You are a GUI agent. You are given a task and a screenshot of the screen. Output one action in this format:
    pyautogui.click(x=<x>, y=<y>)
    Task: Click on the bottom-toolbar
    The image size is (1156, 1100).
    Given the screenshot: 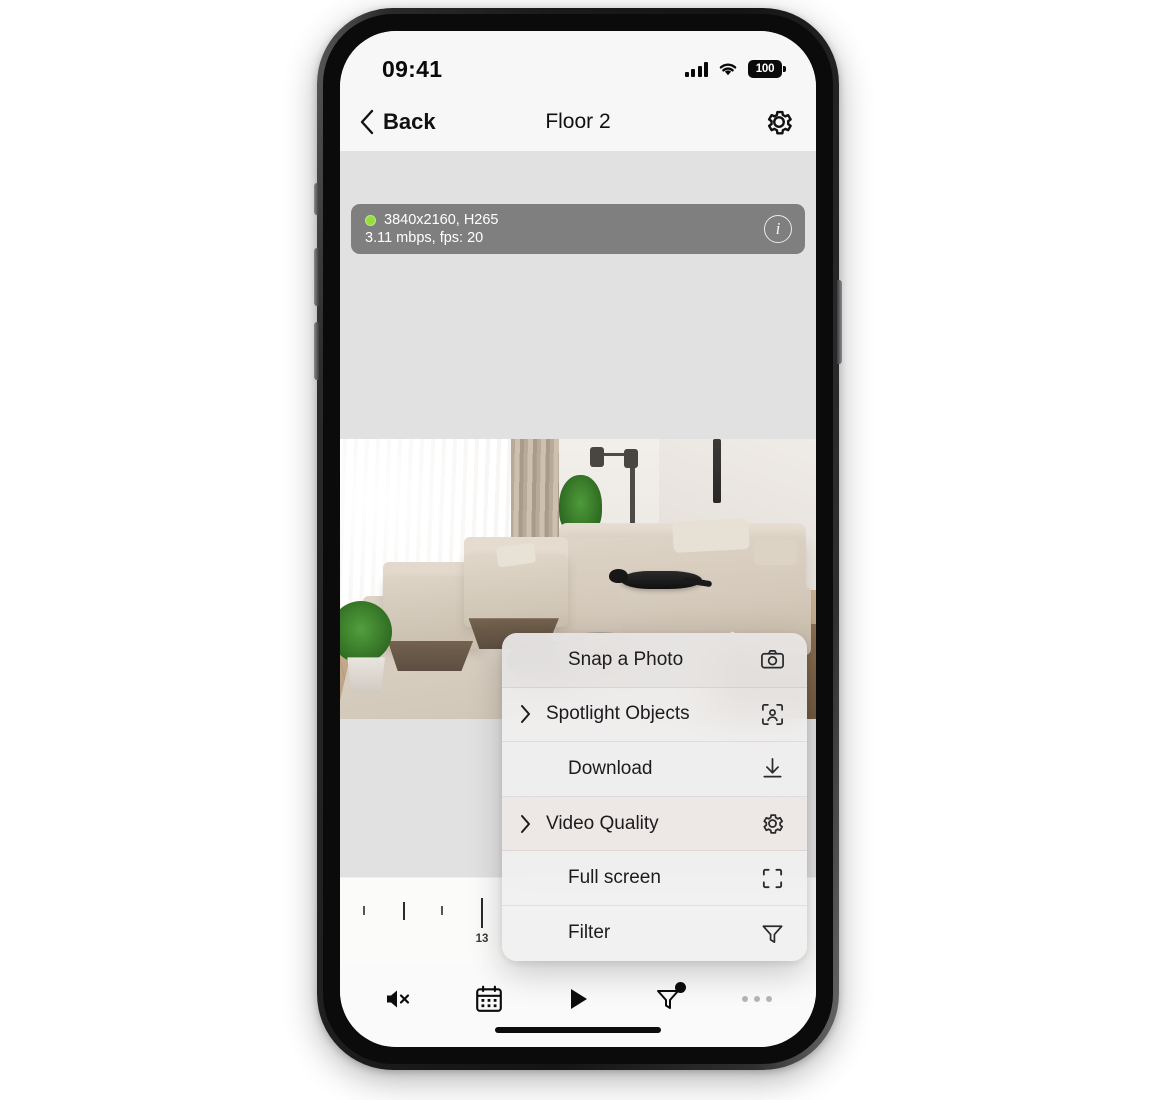 What is the action you would take?
    pyautogui.click(x=578, y=1005)
    